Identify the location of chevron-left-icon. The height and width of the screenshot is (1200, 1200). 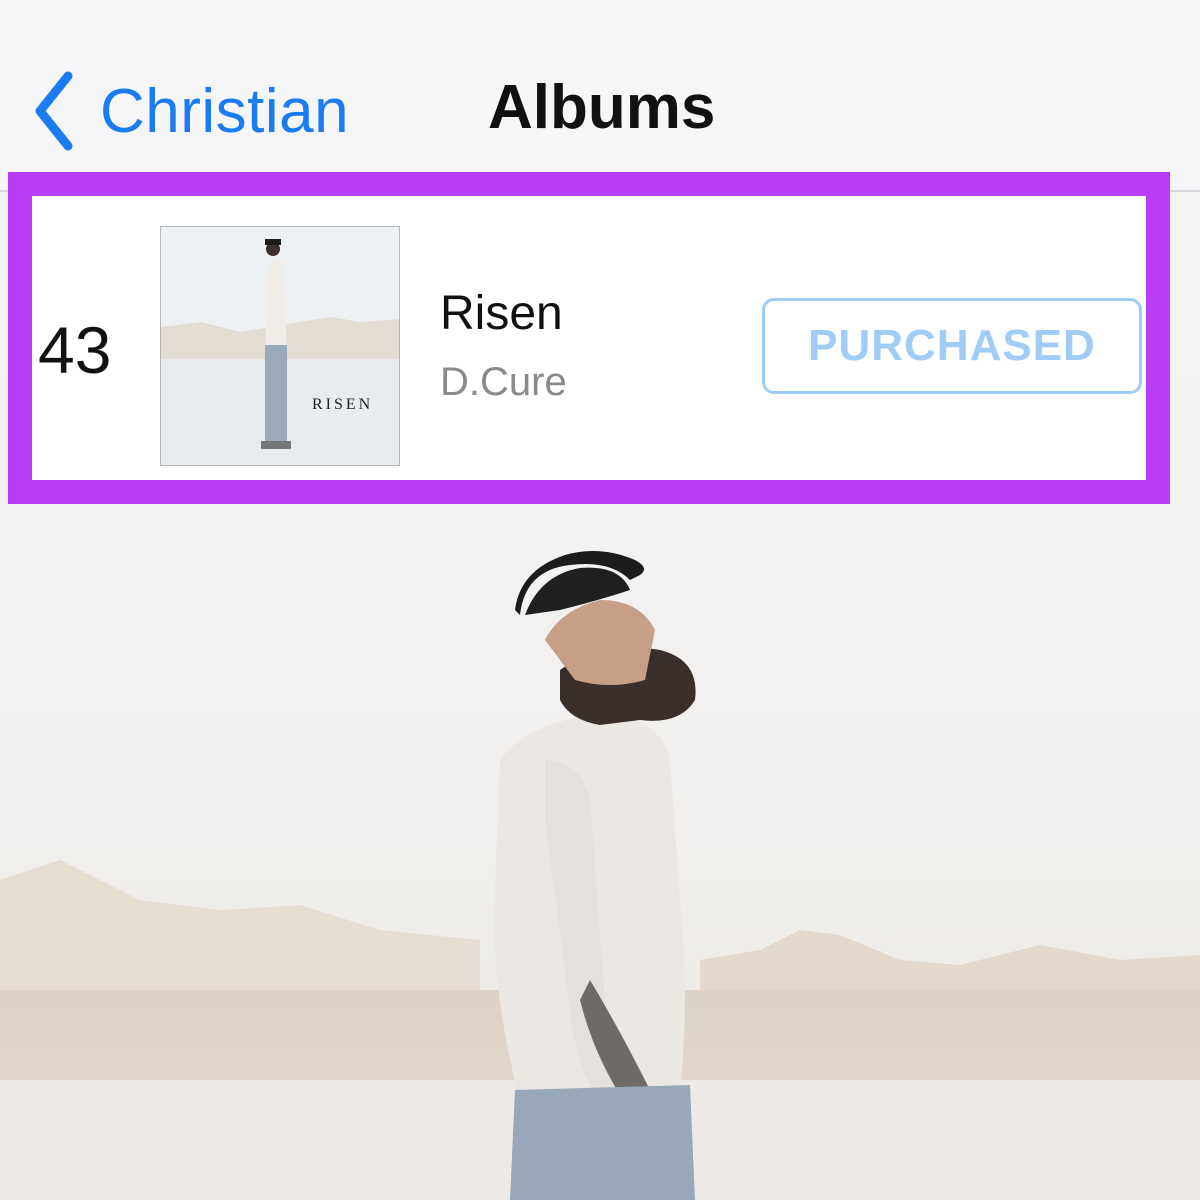
(54, 111).